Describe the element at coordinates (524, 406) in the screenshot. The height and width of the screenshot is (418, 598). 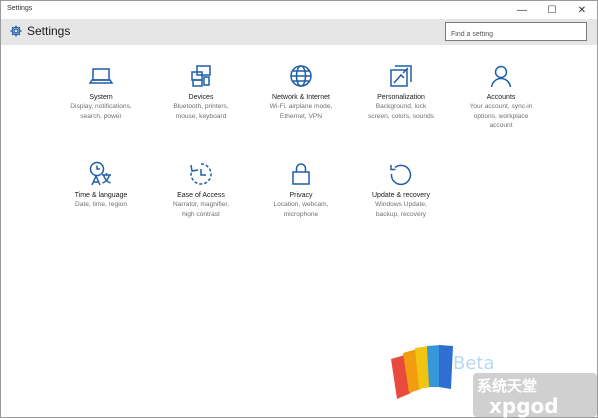
I see `watermark-domain-text: xpgod` at that location.